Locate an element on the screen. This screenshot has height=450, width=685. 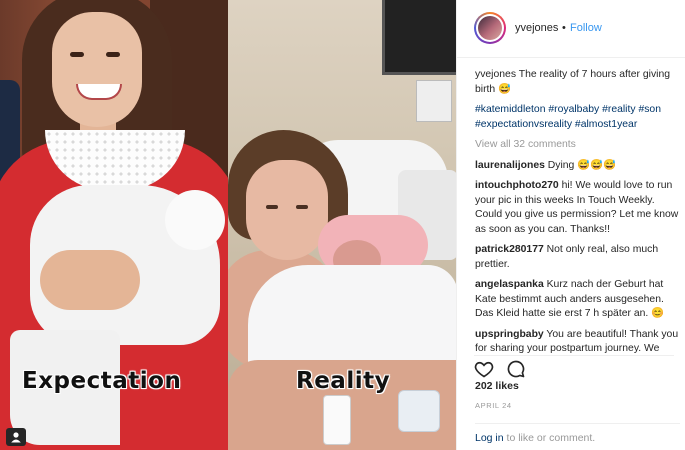
avatar is located at coordinates (490, 28).